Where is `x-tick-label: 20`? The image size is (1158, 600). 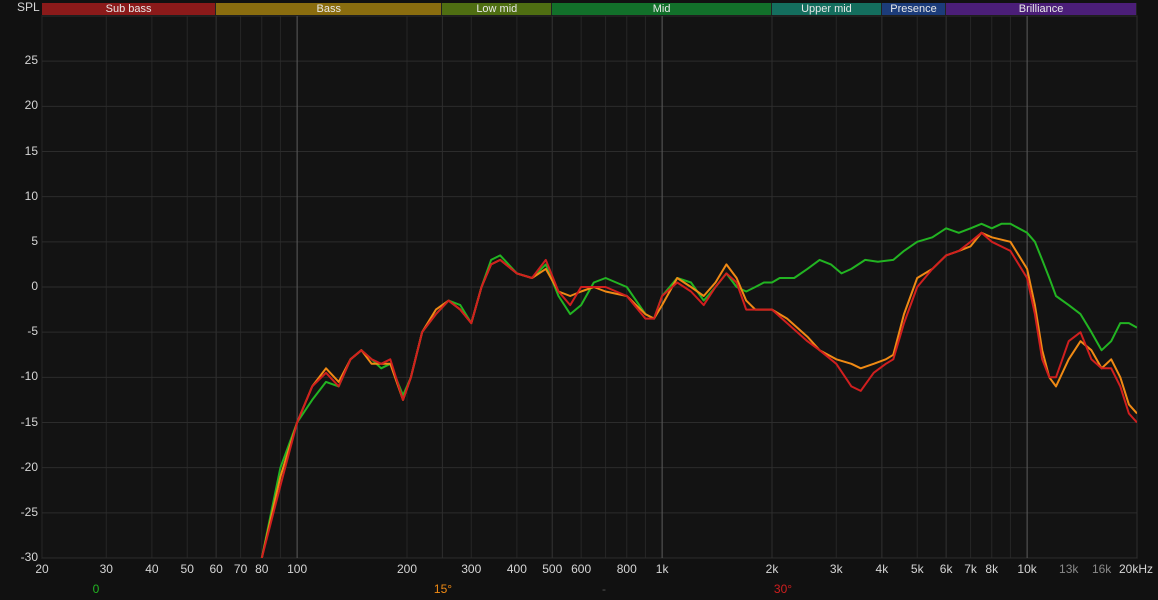 x-tick-label: 20 is located at coordinates (42, 569).